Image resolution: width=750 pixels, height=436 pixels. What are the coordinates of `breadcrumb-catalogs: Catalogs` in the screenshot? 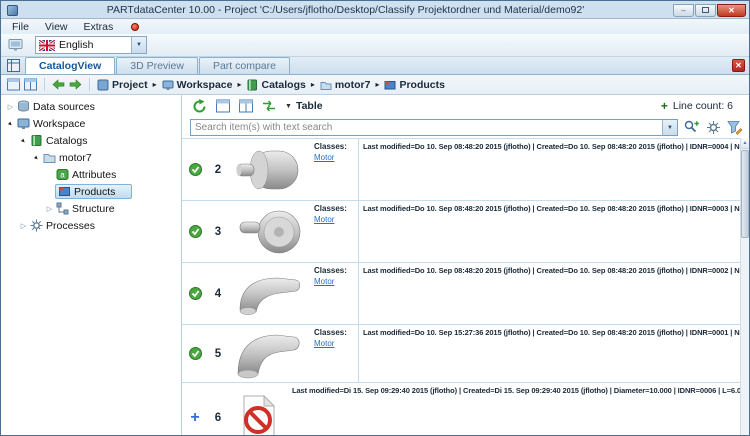 It's located at (276, 85).